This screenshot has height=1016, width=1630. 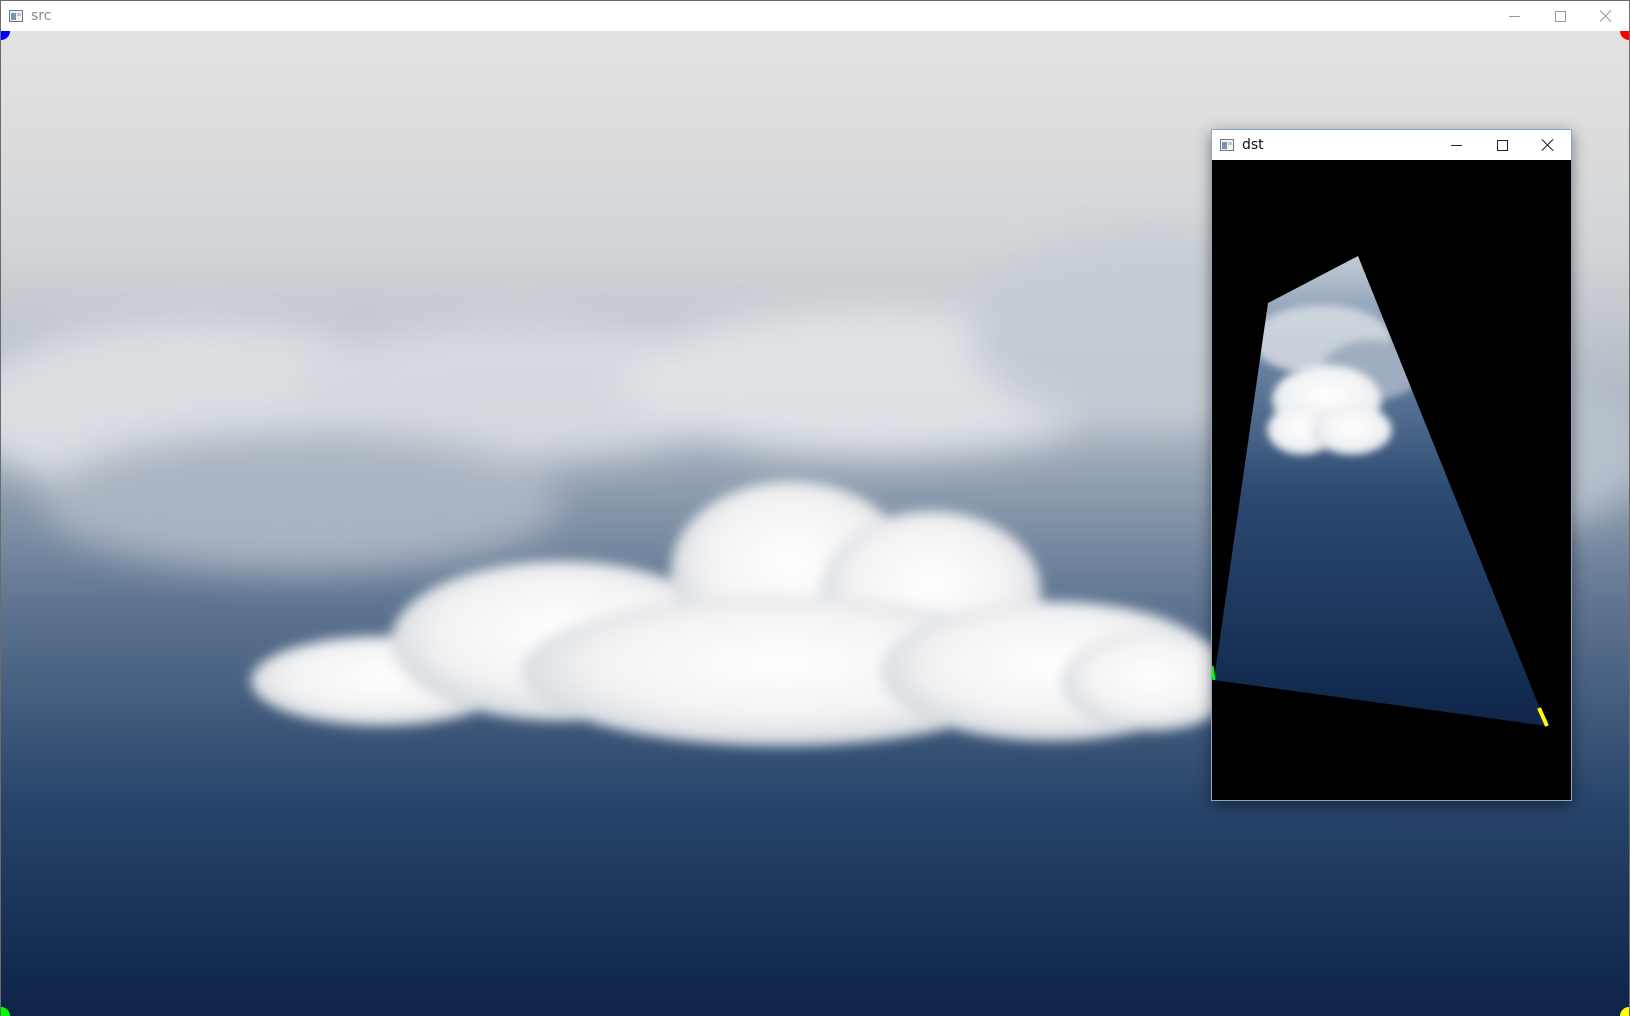 What do you see at coordinates (1214, 673) in the screenshot?
I see `warped-corner-marker-green` at bounding box center [1214, 673].